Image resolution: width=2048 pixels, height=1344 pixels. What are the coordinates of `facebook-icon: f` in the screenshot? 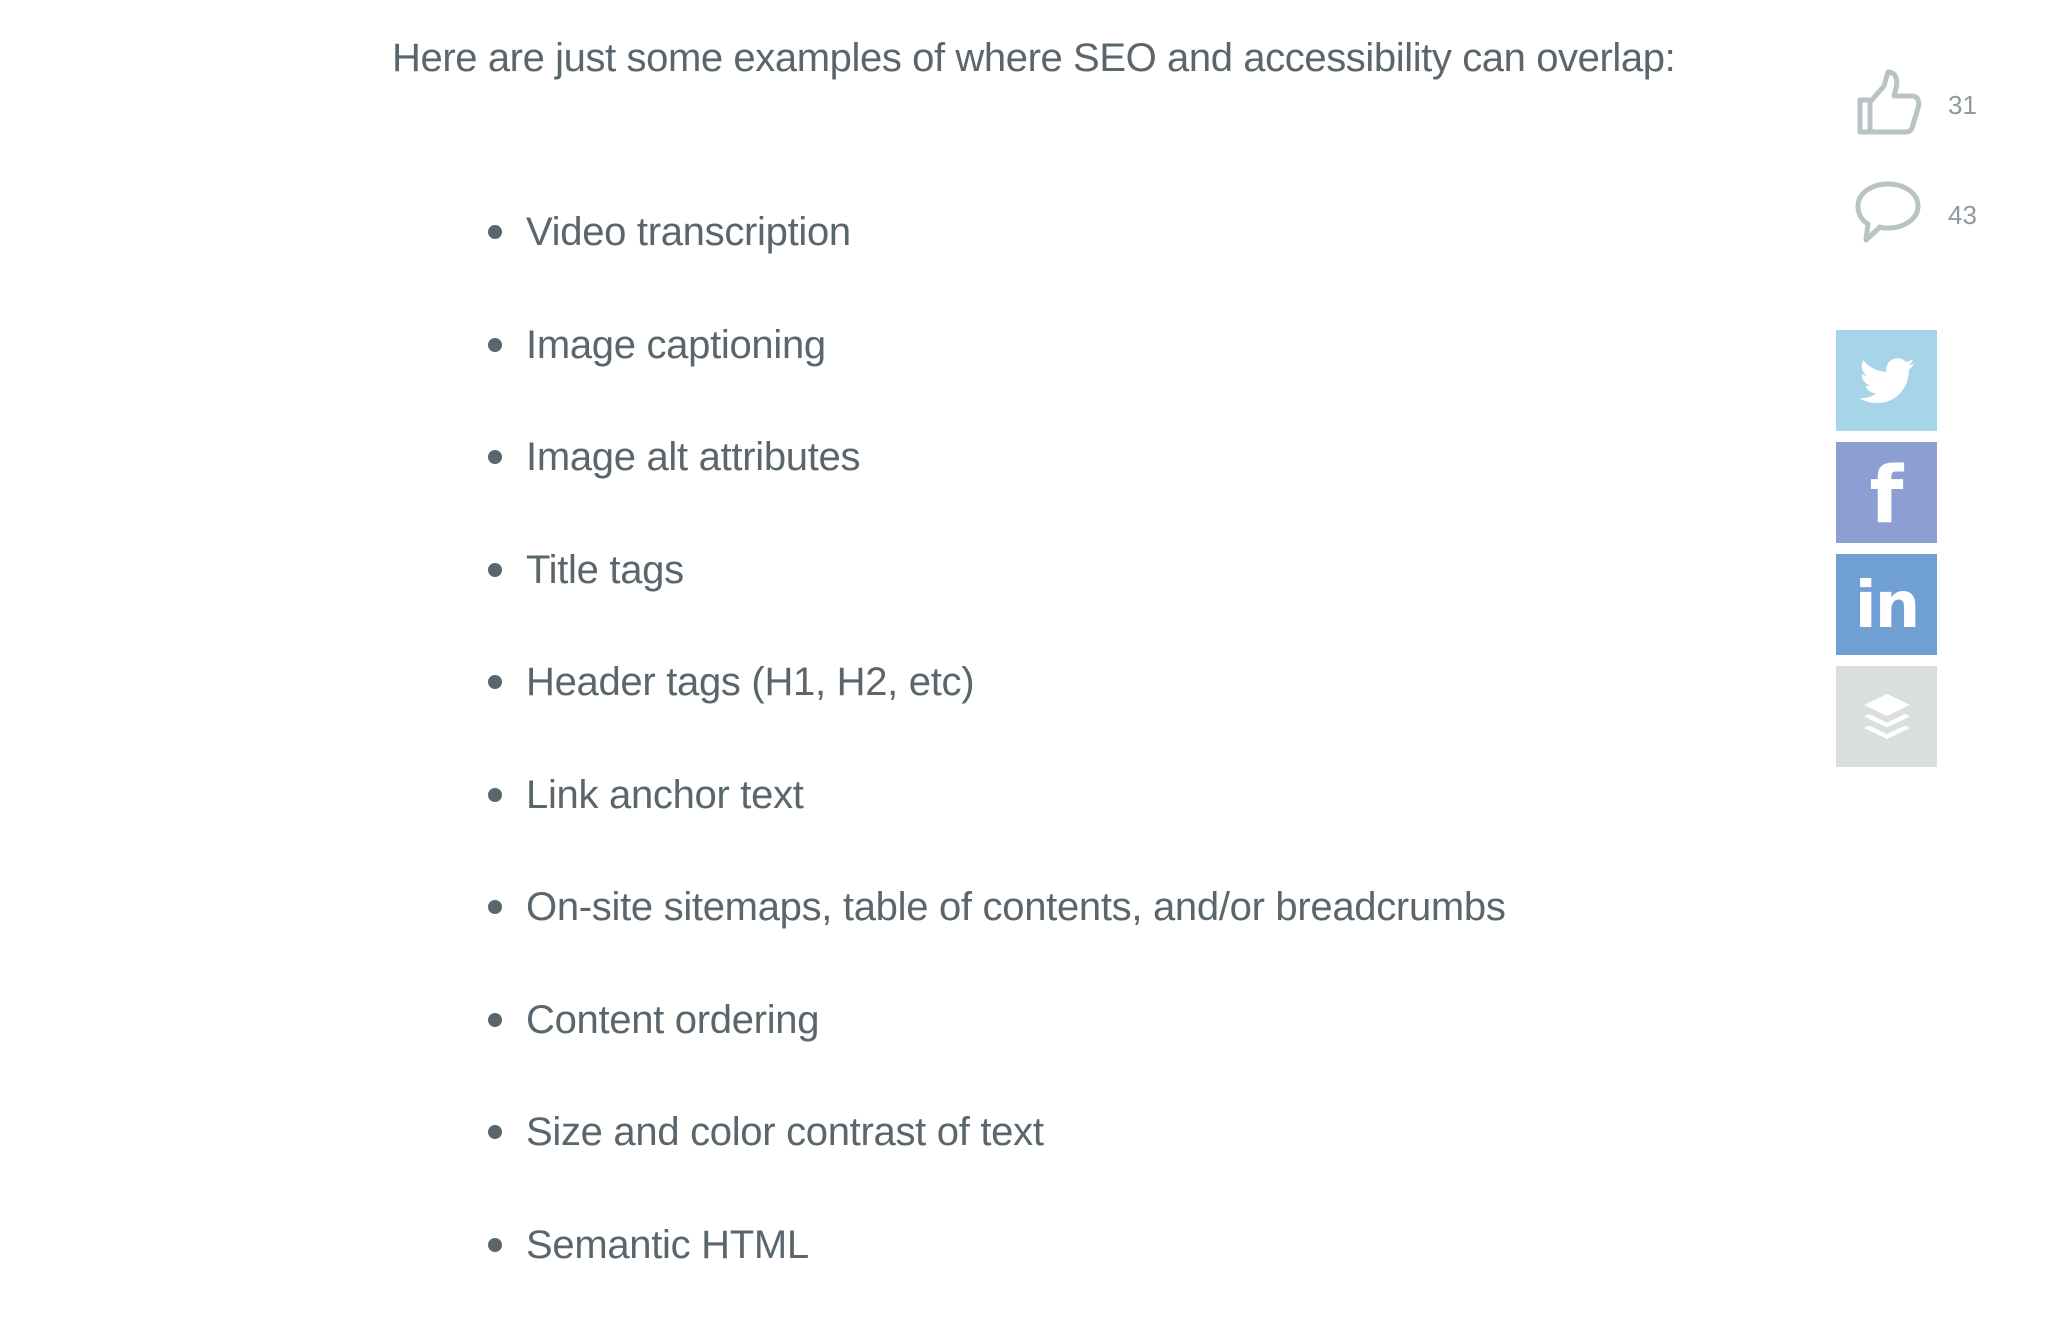 It's located at (1886, 495).